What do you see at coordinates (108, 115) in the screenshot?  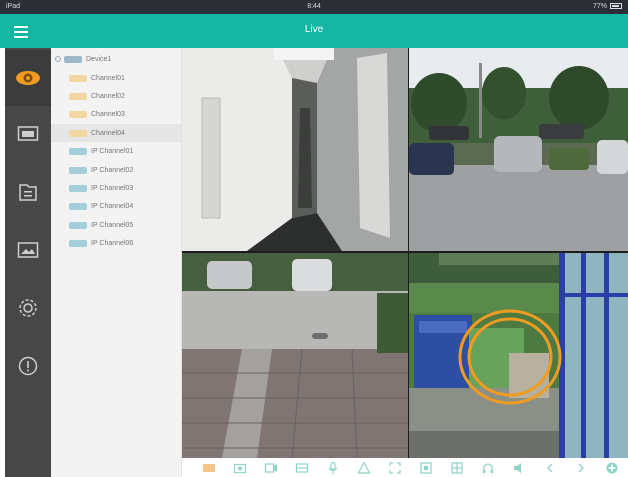 I see `channel-label: Channel03` at bounding box center [108, 115].